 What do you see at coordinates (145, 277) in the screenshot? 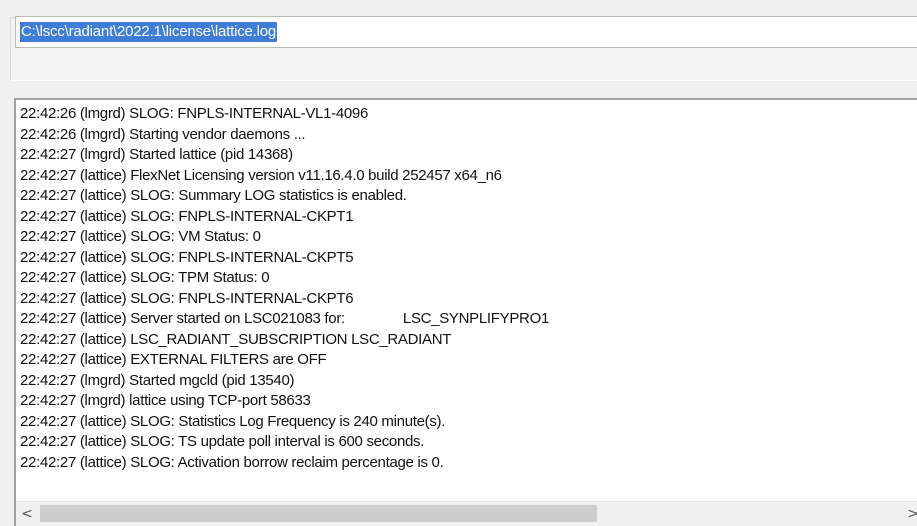
I see `log-line: 22:42:27 (lattice) SLOG: TPM Status: 0` at bounding box center [145, 277].